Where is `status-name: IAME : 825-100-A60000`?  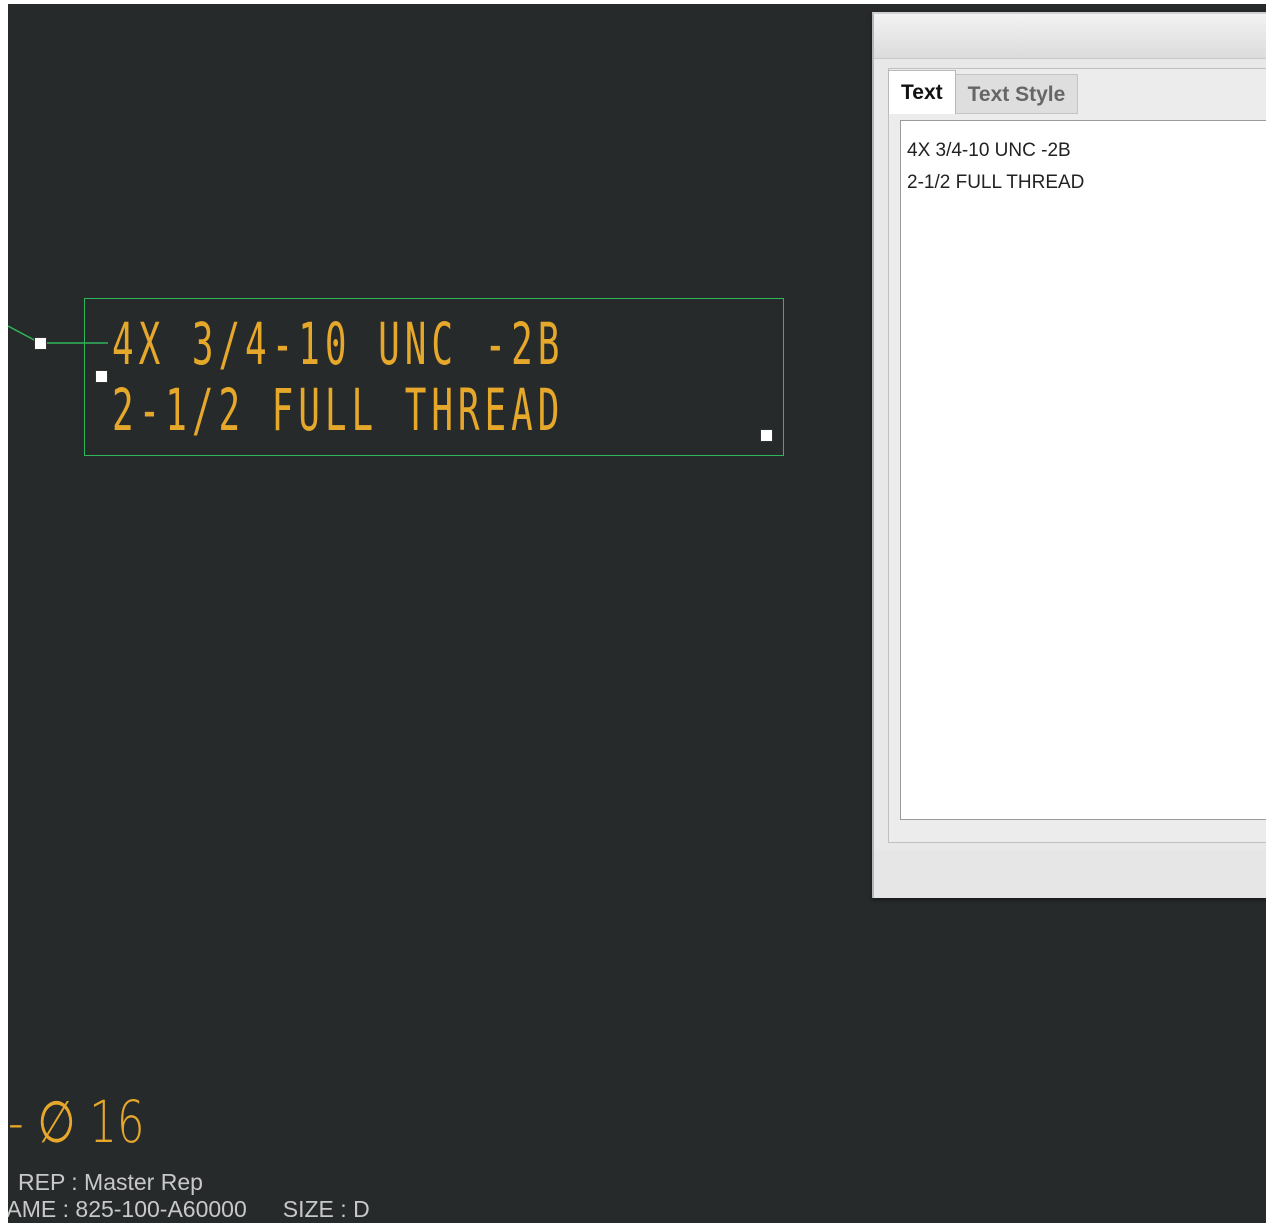 status-name: IAME : 825-100-A60000 is located at coordinates (127, 1209).